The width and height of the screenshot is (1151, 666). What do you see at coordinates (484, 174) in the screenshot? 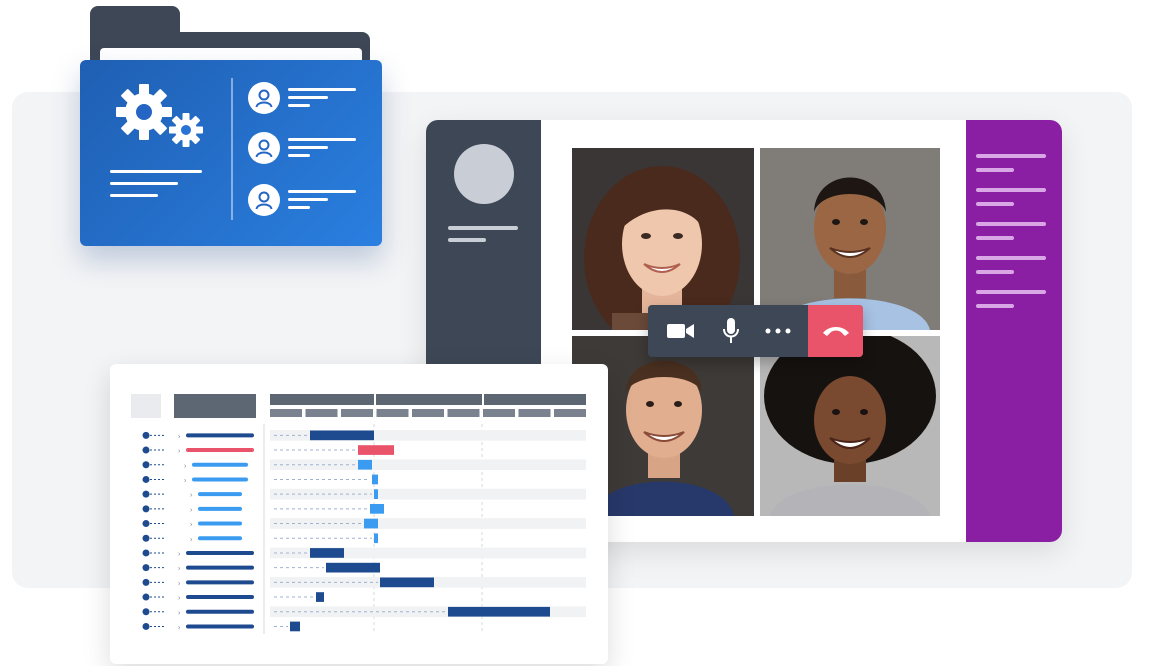
I see `avatar` at bounding box center [484, 174].